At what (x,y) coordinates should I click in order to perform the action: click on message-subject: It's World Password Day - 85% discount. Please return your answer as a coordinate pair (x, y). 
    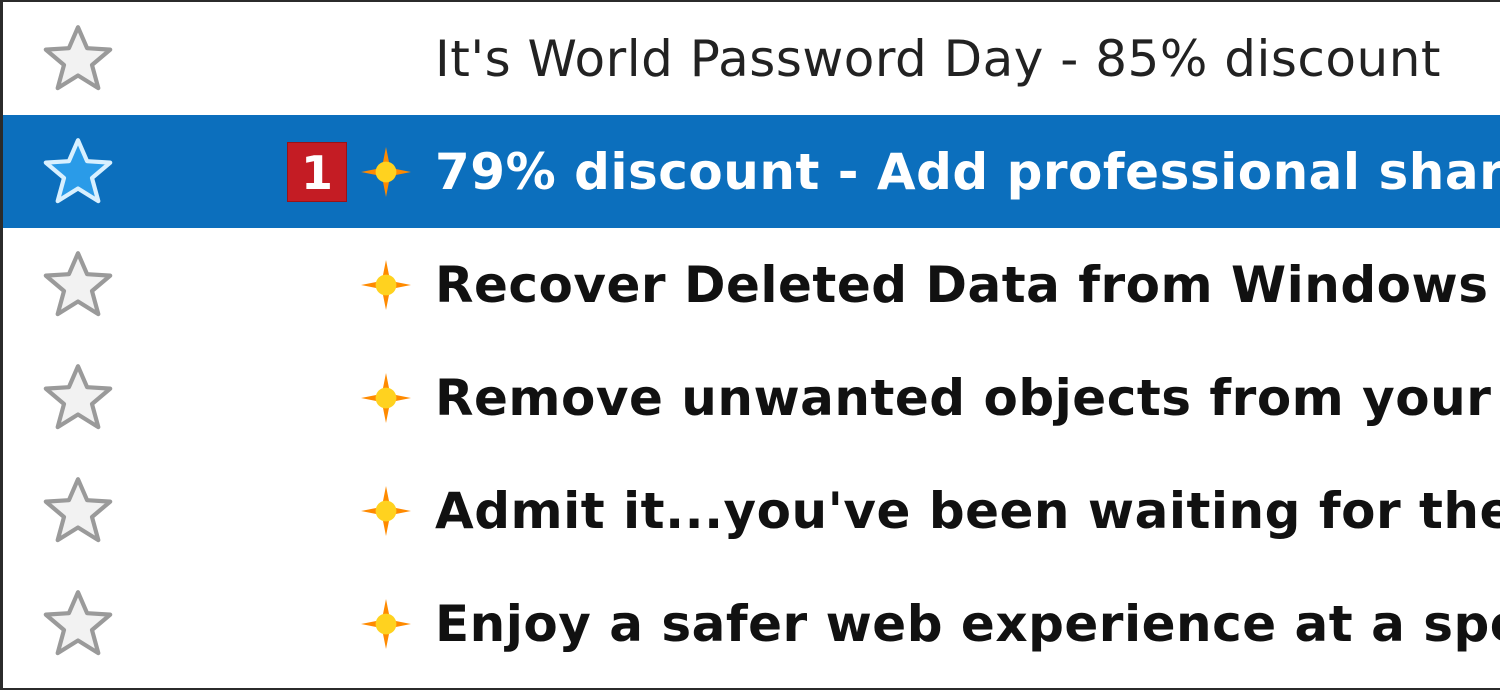
    Looking at the image, I should click on (938, 58).